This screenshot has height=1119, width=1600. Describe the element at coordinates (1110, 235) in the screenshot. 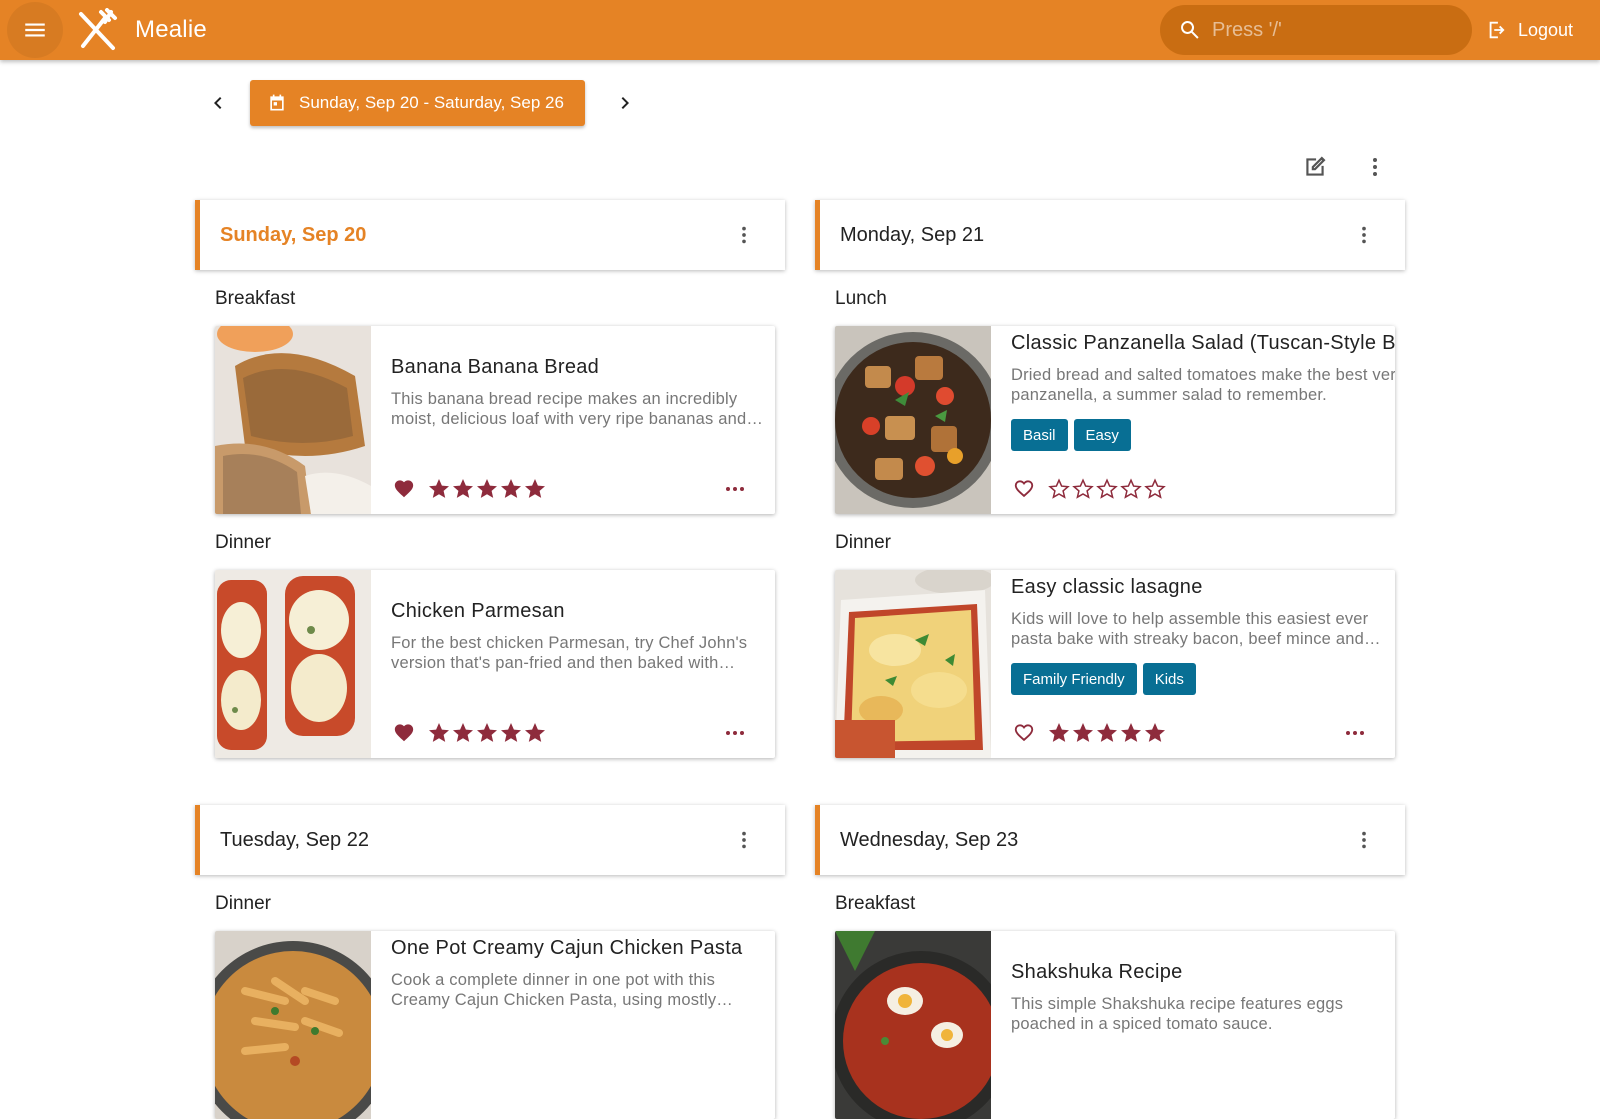

I see `day-header: Monday, Sep 21` at that location.